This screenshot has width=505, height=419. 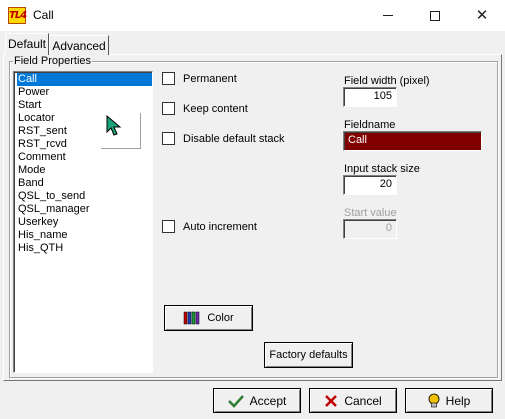 What do you see at coordinates (17, 15) in the screenshot?
I see `app-logo-icon: TL4` at bounding box center [17, 15].